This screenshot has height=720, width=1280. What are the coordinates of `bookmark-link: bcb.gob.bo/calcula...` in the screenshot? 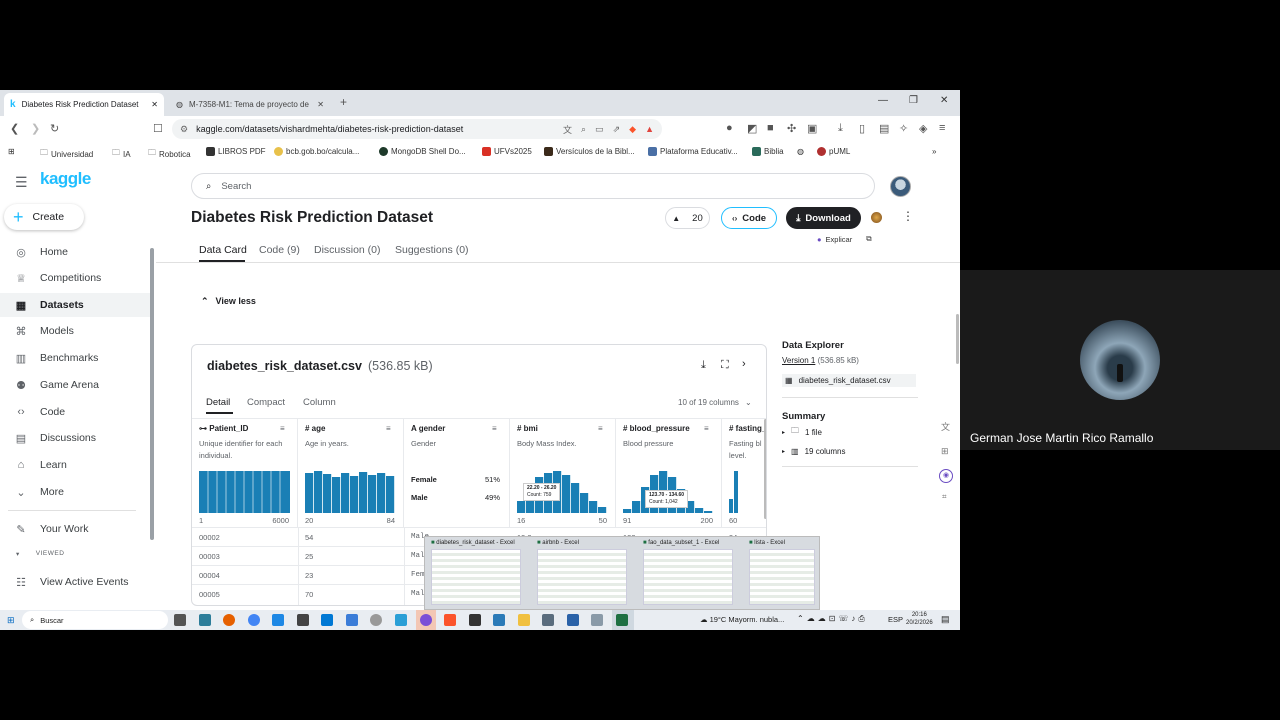 It's located at (316, 151).